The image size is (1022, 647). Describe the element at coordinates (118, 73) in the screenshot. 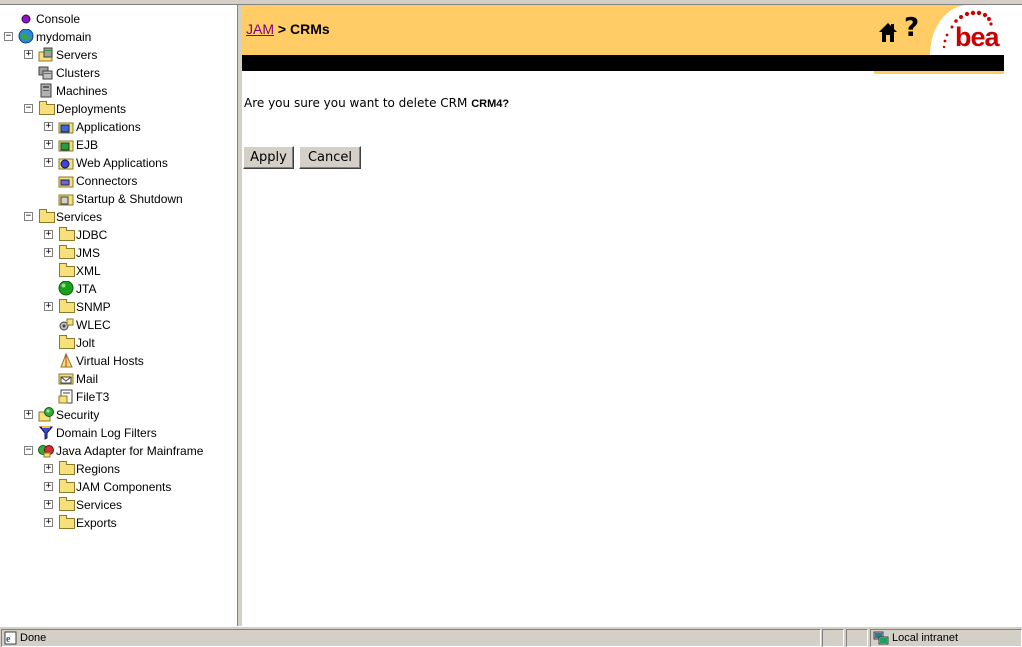

I see `tree-item-clusters: Clusters` at that location.